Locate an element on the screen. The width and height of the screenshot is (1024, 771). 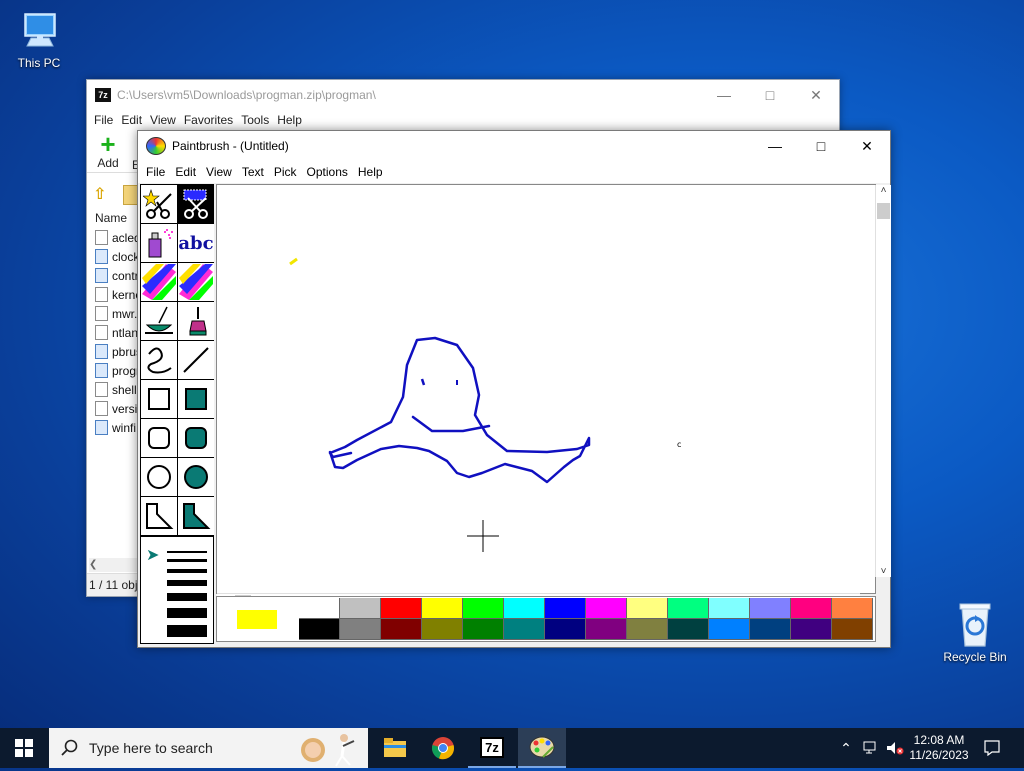
pick-scissors-tool is located at coordinates (196, 204).